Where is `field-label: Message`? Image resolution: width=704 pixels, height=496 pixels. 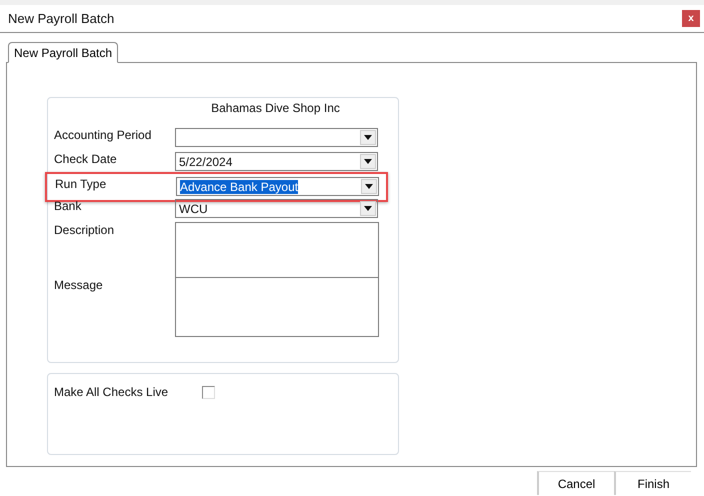 field-label: Message is located at coordinates (79, 285).